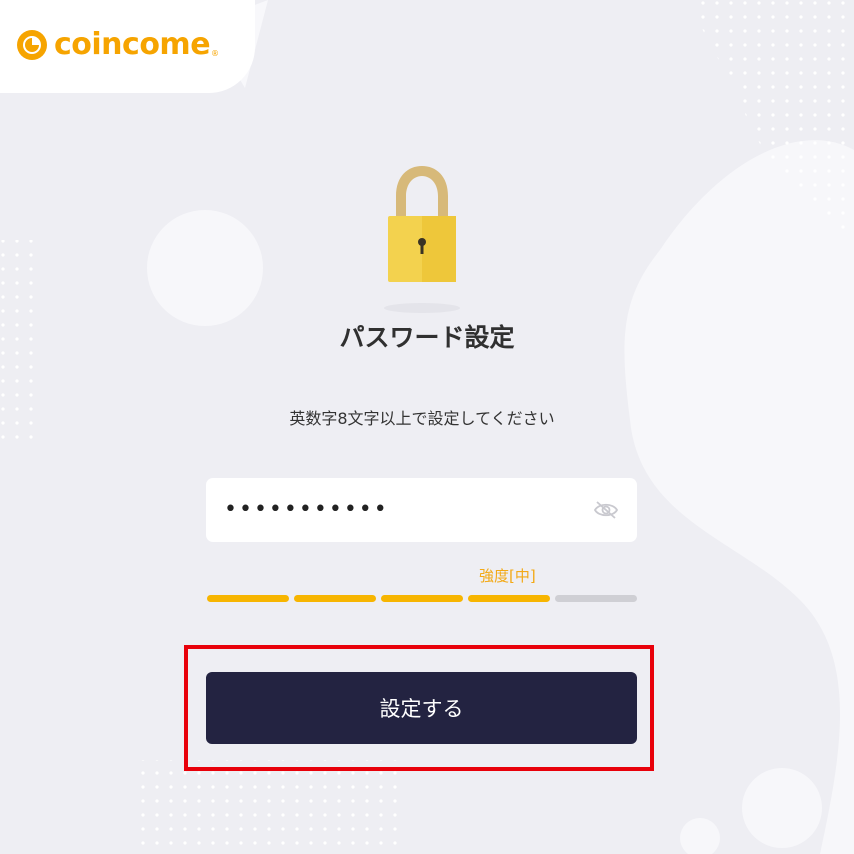  Describe the element at coordinates (215, 53) in the screenshot. I see `registered-mark: ®` at that location.